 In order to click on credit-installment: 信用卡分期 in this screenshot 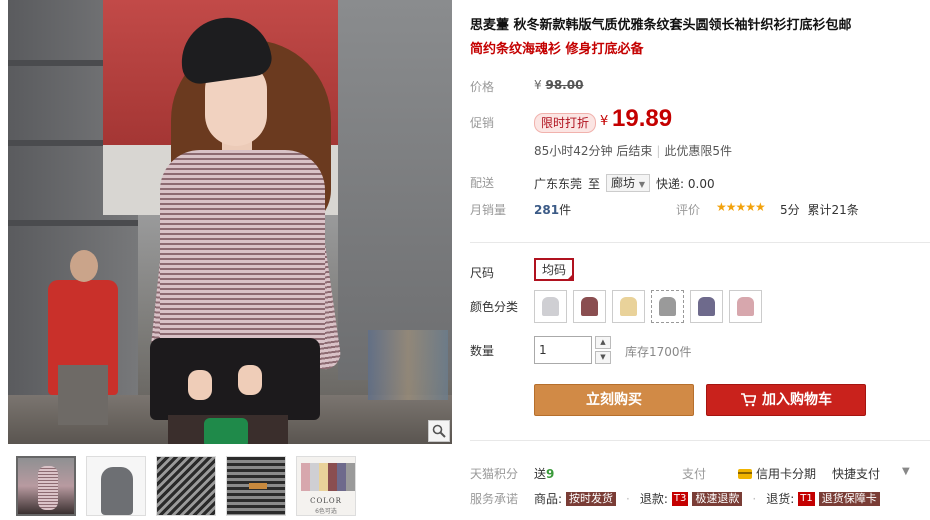, I will do `click(777, 473)`.